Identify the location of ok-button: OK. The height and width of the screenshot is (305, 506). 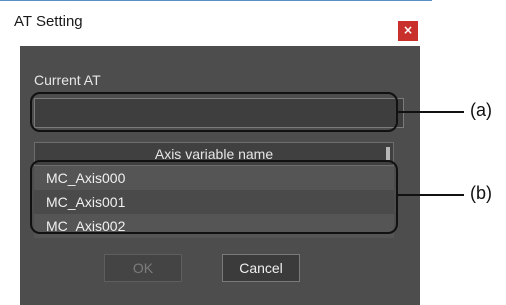
(143, 268).